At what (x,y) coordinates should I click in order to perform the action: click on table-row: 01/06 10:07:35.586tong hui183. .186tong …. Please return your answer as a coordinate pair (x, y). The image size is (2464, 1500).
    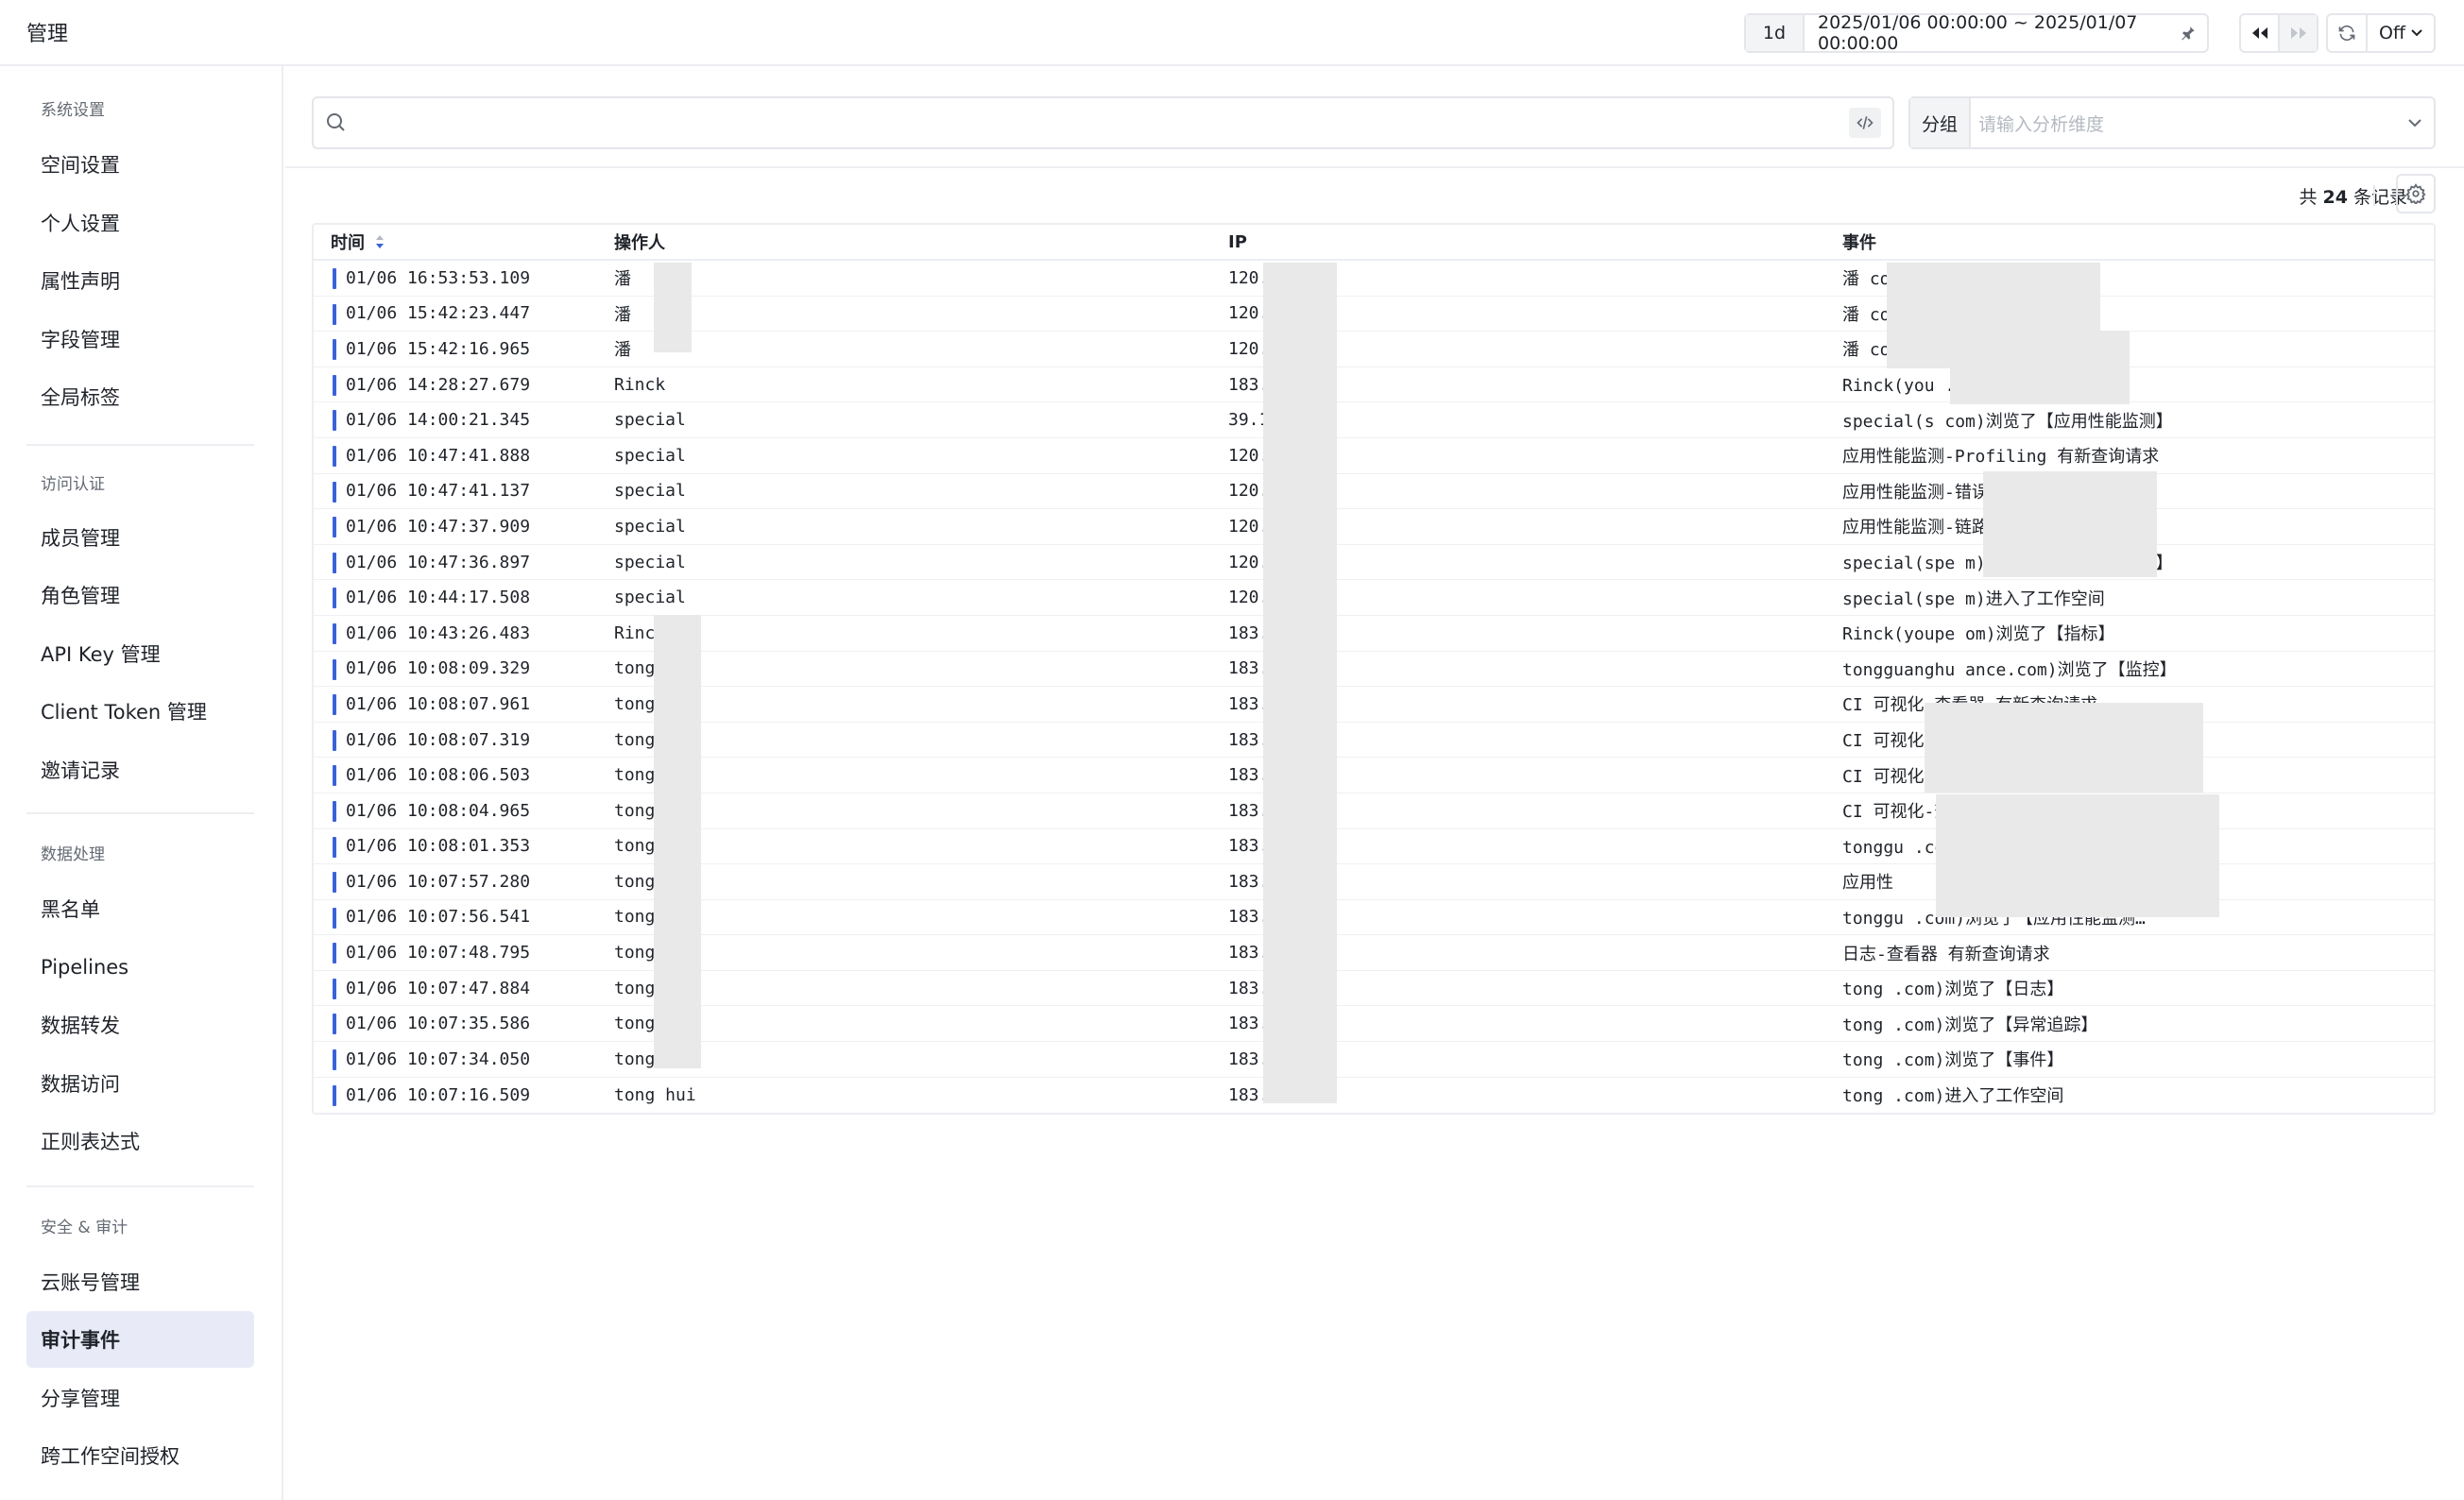
    Looking at the image, I should click on (1374, 1024).